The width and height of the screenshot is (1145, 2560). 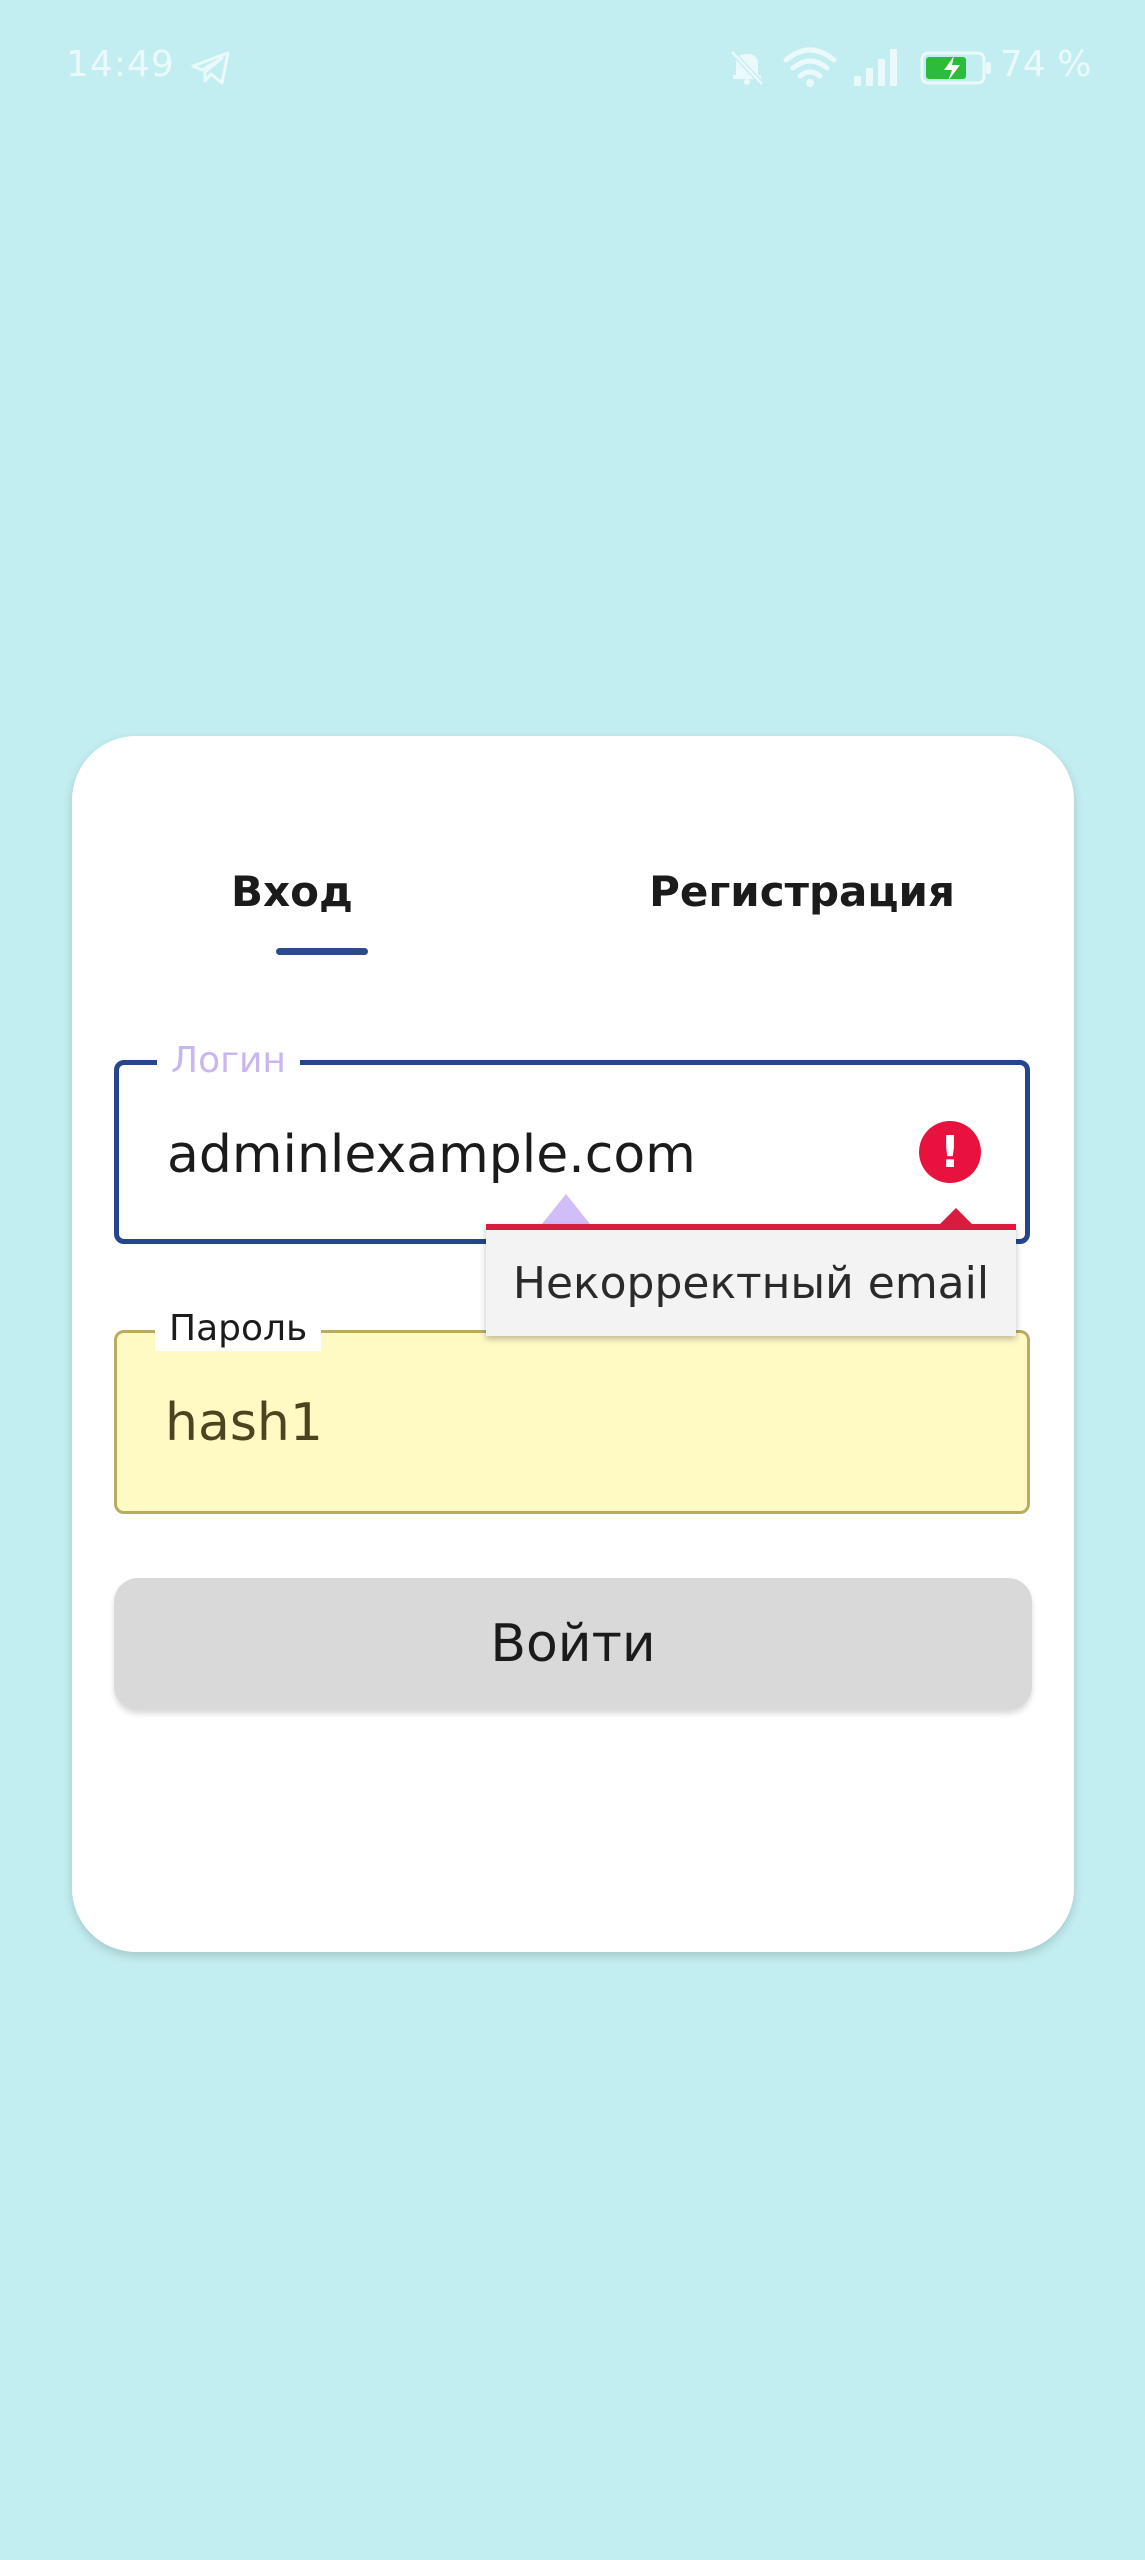 I want to click on active-tab-indicator, so click(x=322, y=951).